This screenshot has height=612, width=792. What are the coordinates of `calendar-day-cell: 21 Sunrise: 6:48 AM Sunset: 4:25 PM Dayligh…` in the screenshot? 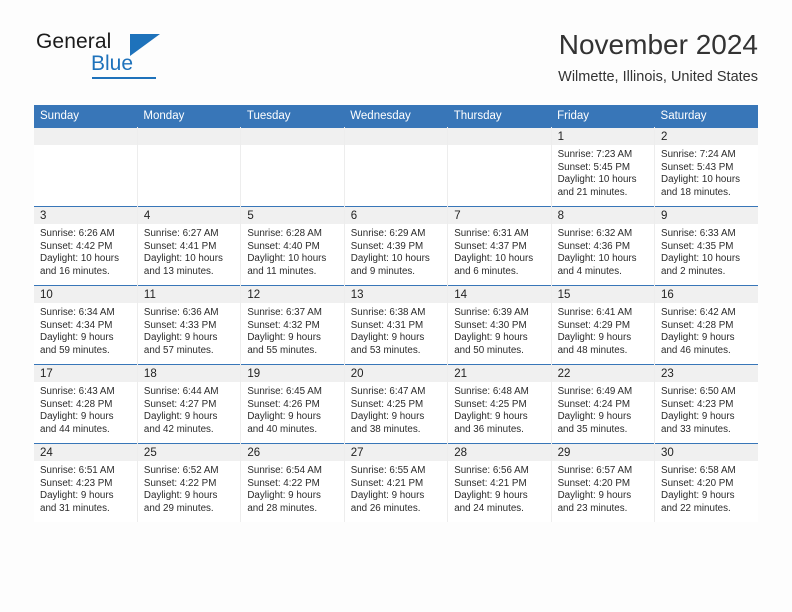 It's located at (499, 404).